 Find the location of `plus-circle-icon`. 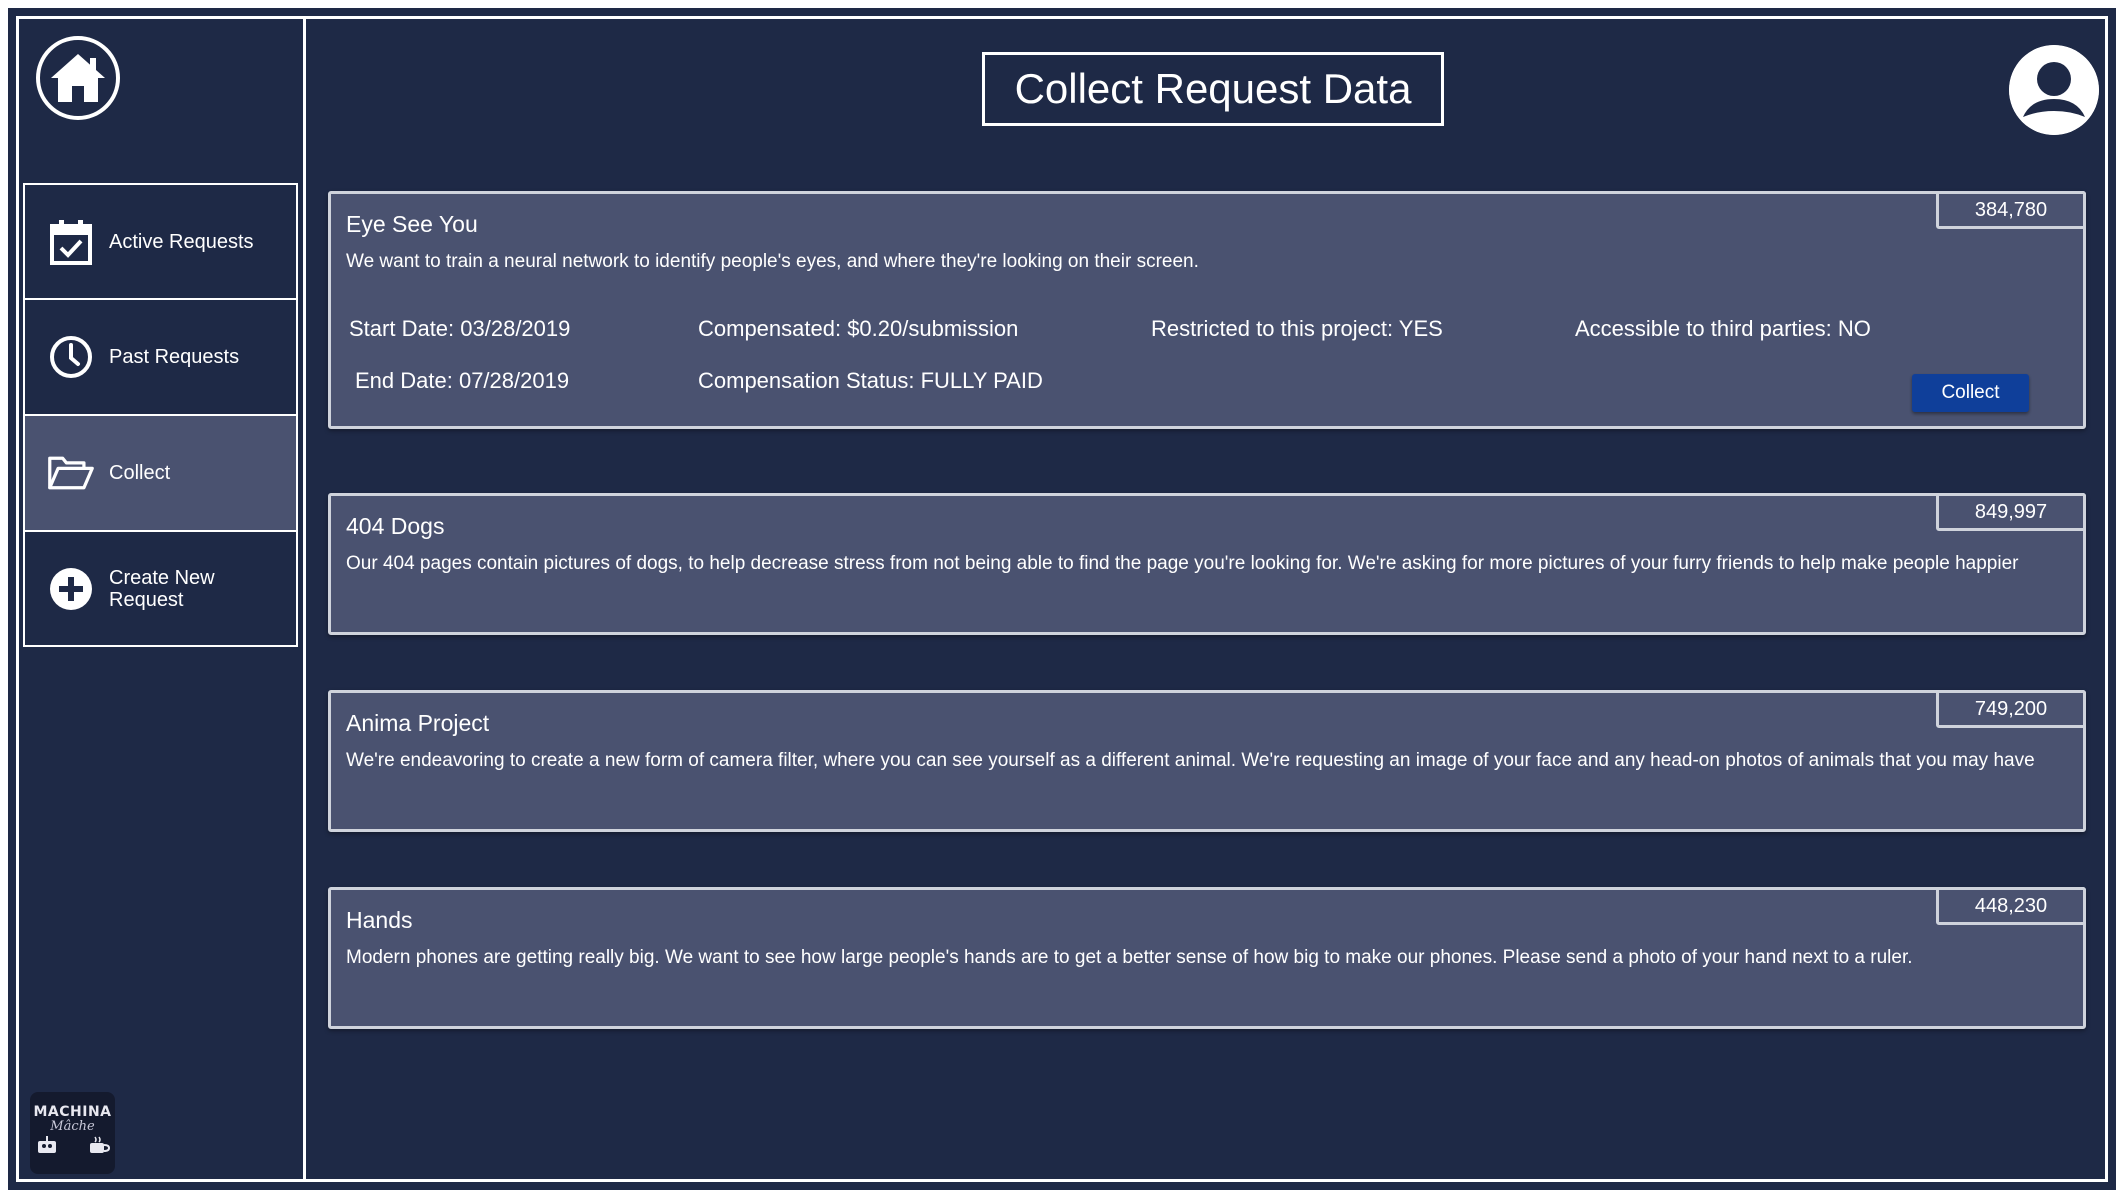

plus-circle-icon is located at coordinates (71, 589).